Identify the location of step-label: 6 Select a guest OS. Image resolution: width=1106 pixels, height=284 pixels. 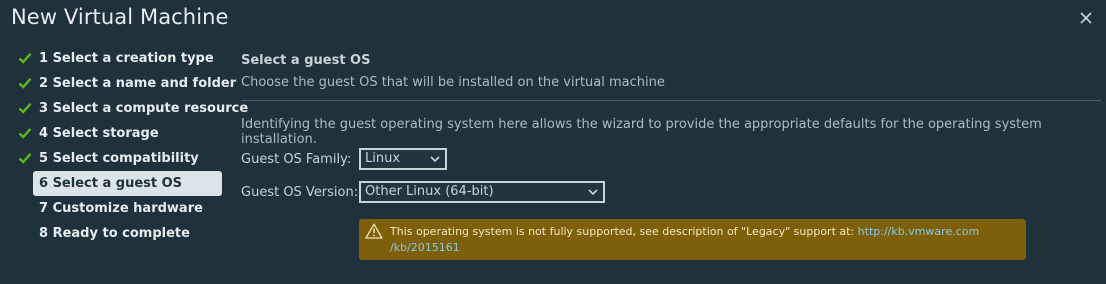
(111, 183).